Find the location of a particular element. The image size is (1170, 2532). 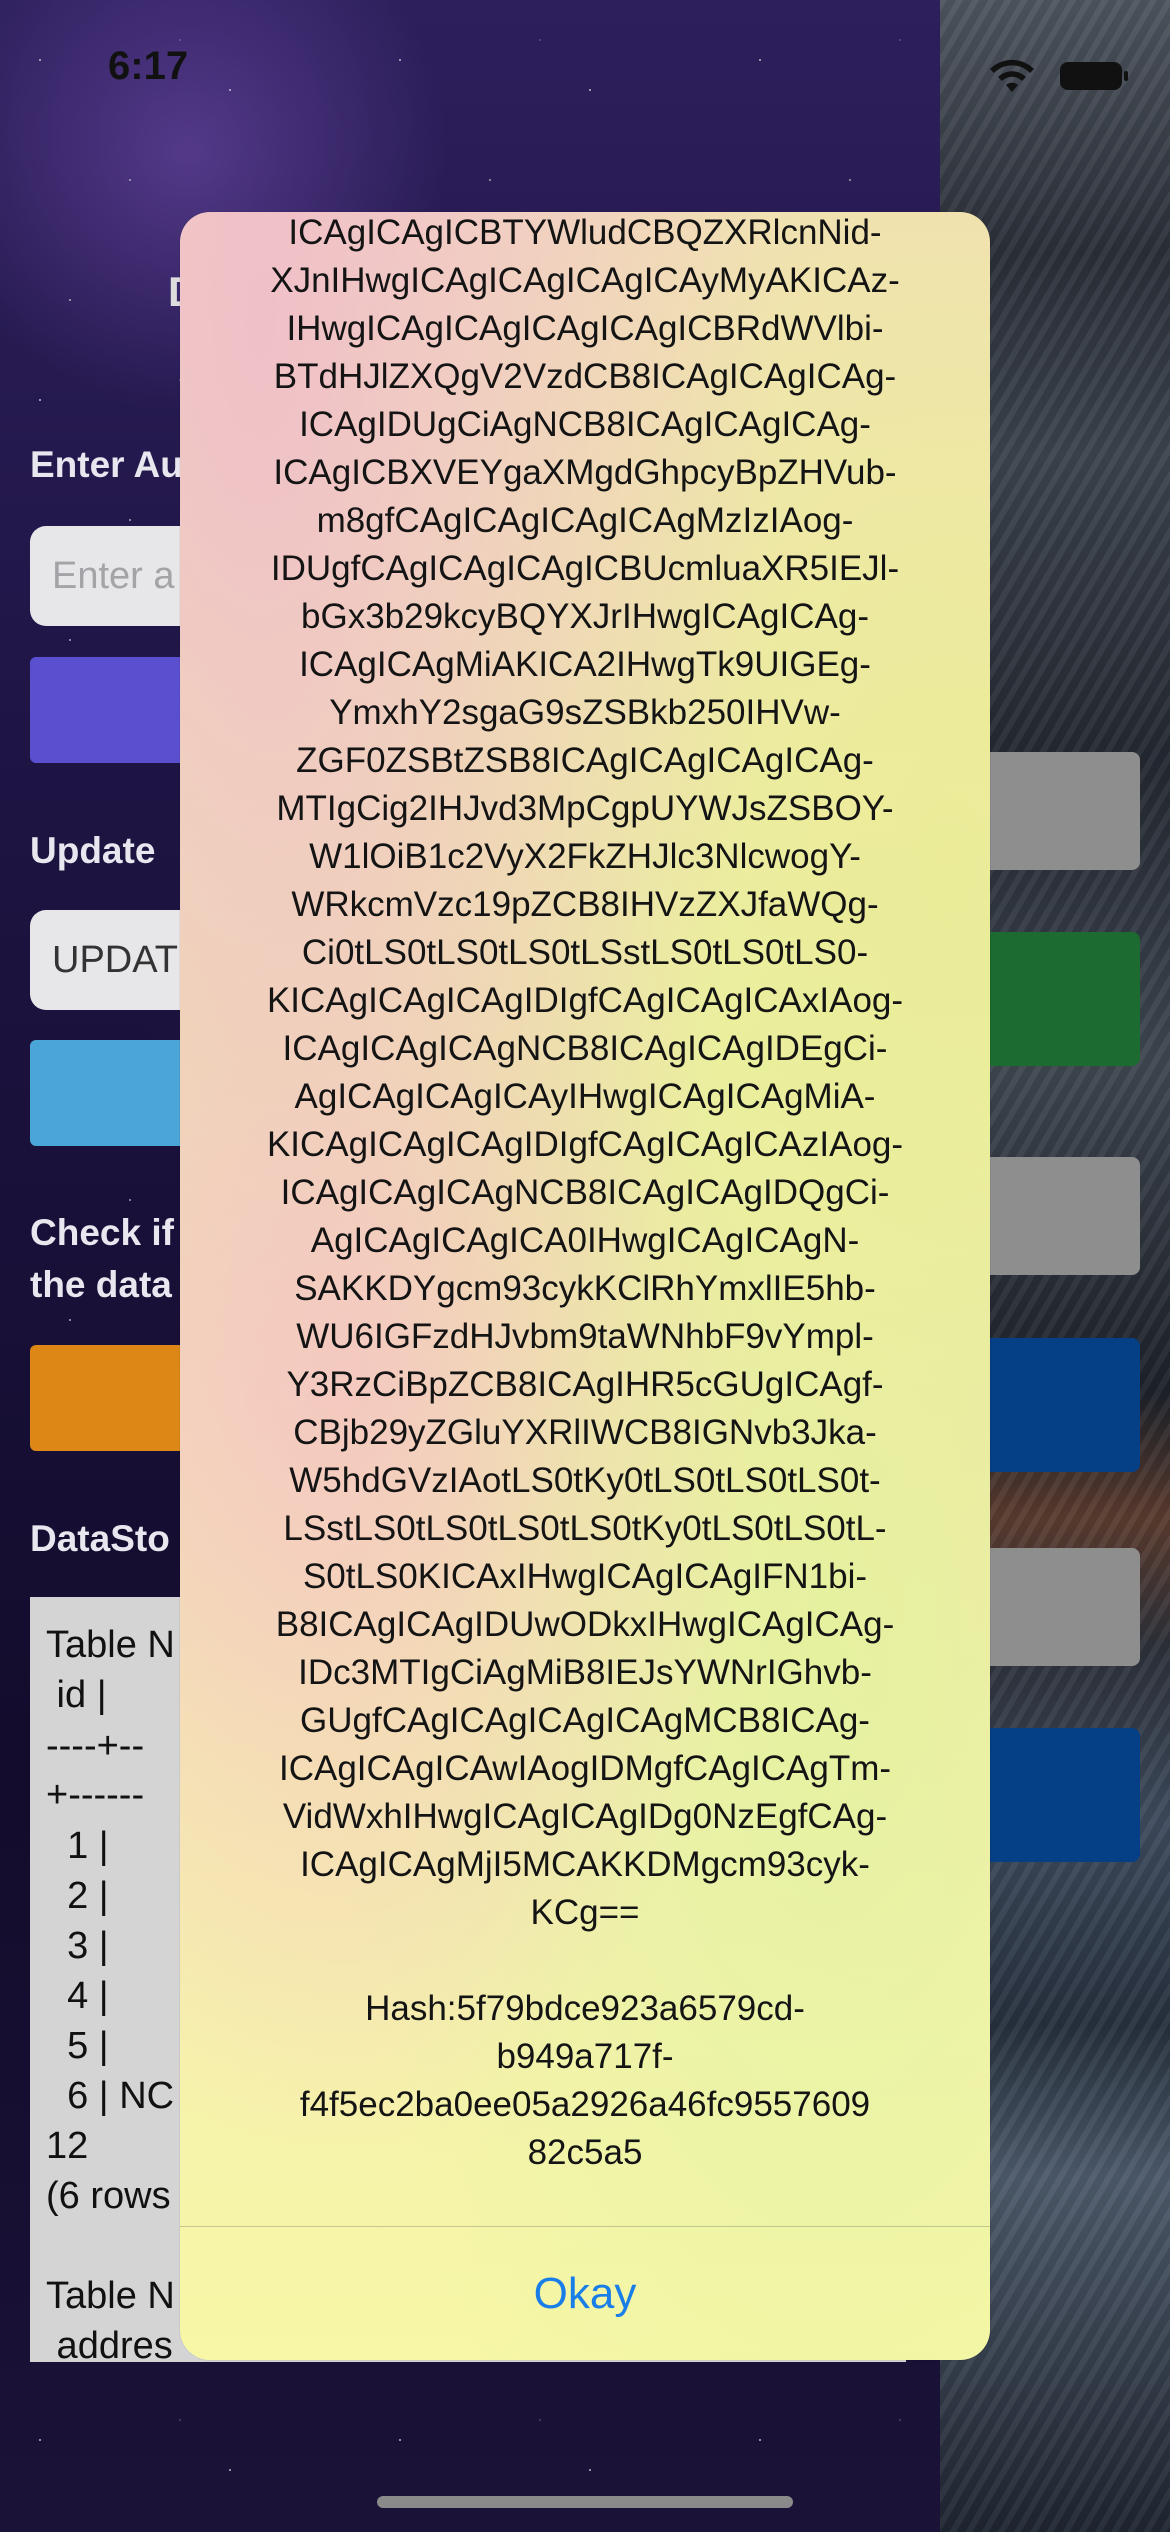

home-indicator is located at coordinates (585, 2502).